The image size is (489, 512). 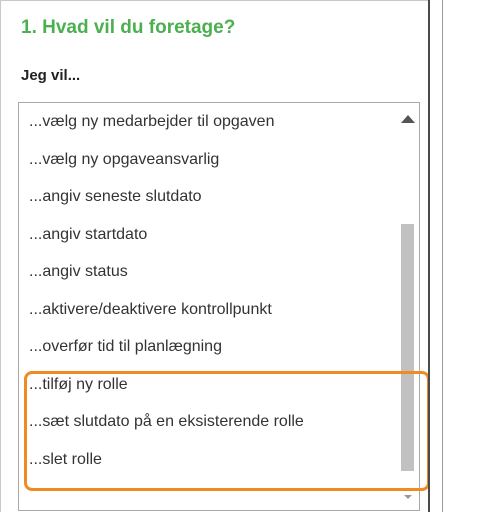 I want to click on scroll-down-arrow-icon, so click(x=408, y=497).